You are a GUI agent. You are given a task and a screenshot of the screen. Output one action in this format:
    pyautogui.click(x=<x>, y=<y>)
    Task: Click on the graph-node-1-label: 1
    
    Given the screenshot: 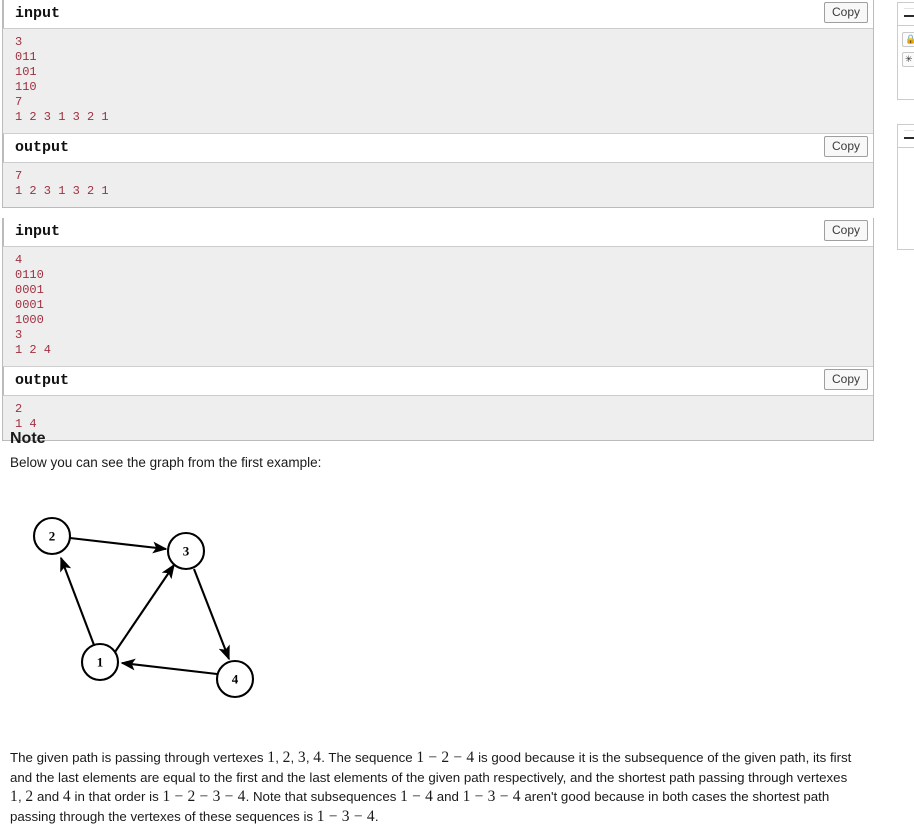 What is the action you would take?
    pyautogui.click(x=100, y=662)
    